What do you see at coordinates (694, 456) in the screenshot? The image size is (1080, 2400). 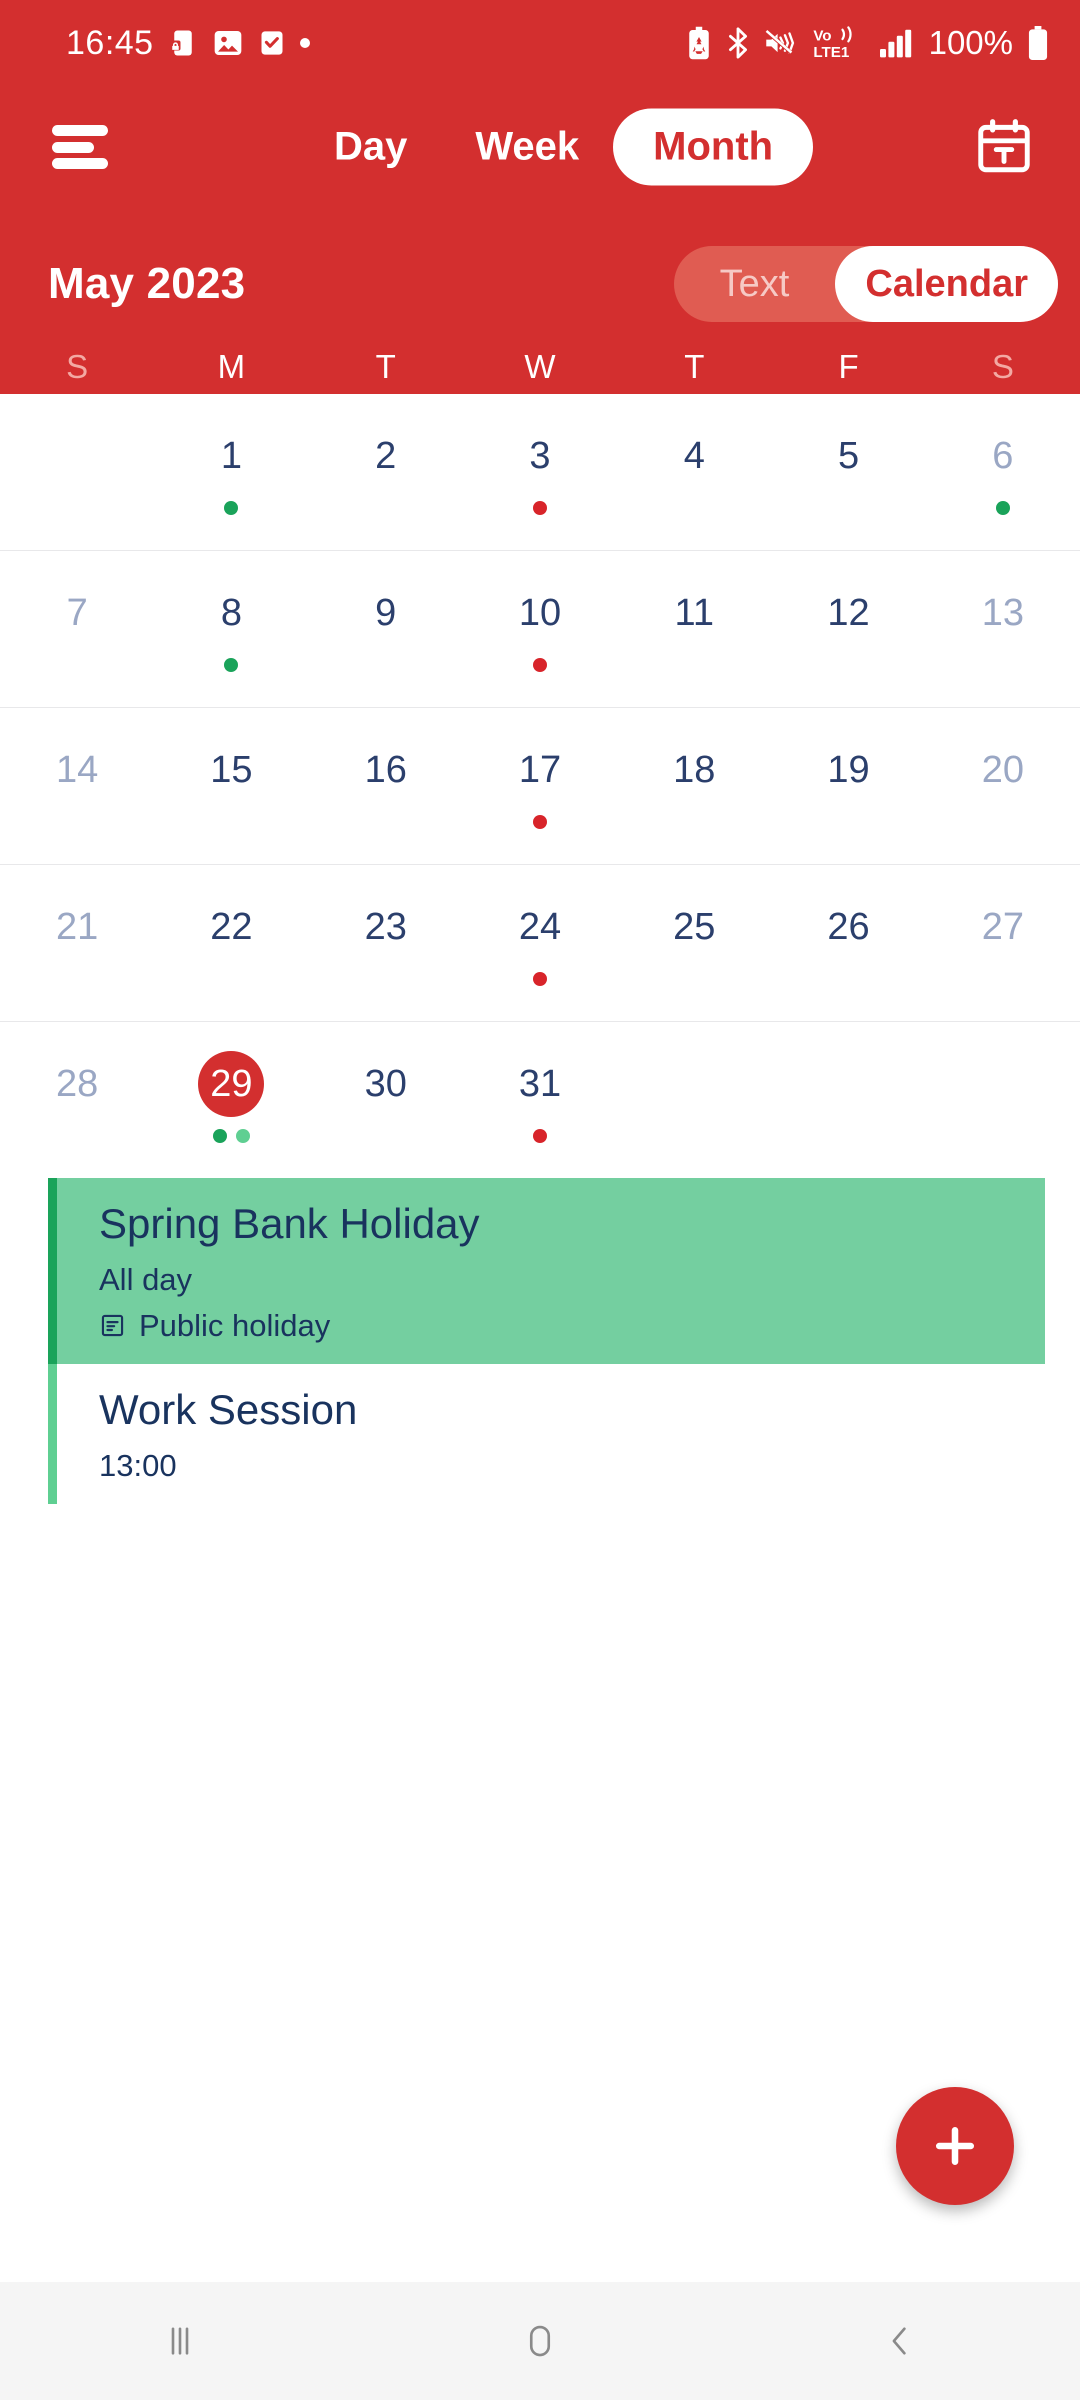 I see `day-number: 4` at bounding box center [694, 456].